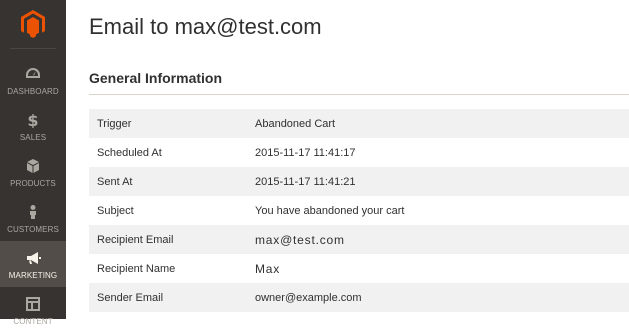 The height and width of the screenshot is (333, 629). I want to click on row-value: 2015-11-17 11:41:17, so click(305, 152).